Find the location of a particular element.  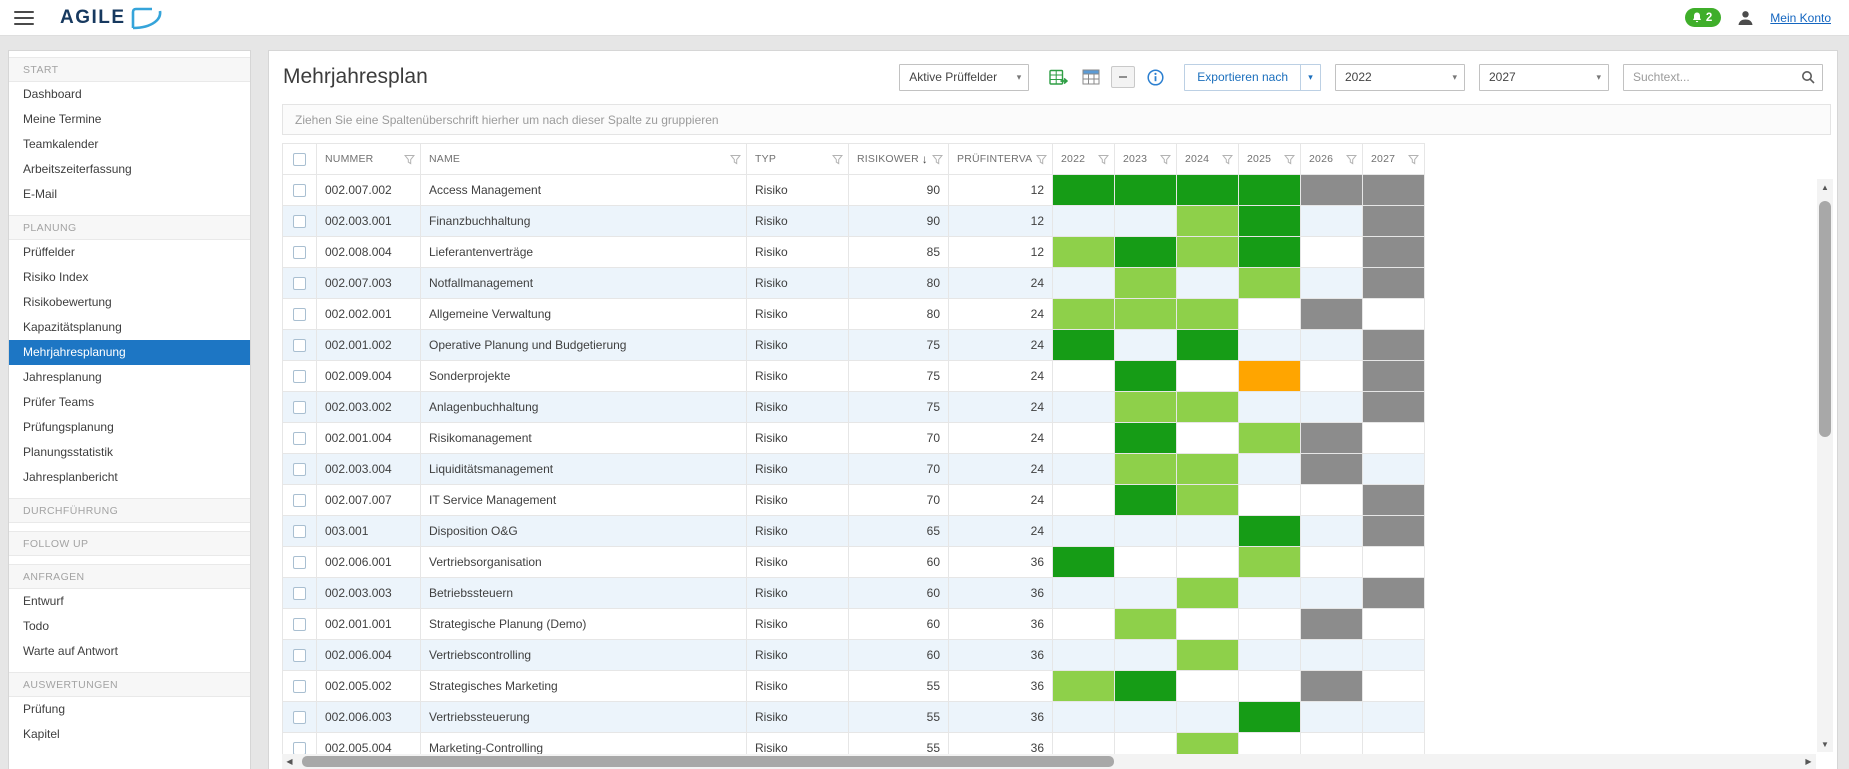

column-header-2022: 2022 is located at coordinates (1083, 159).